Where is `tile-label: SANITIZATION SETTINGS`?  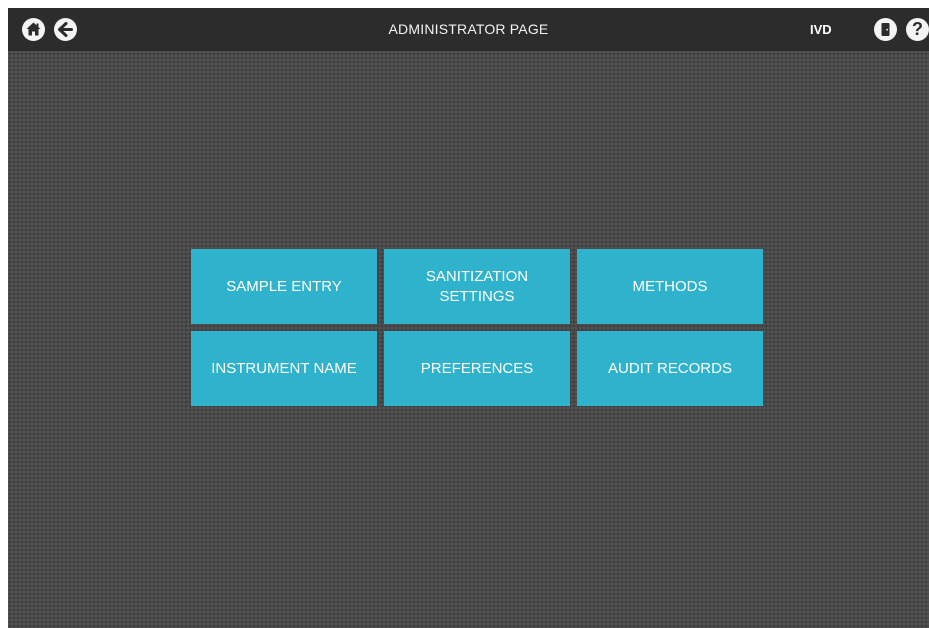
tile-label: SANITIZATION SETTINGS is located at coordinates (477, 286).